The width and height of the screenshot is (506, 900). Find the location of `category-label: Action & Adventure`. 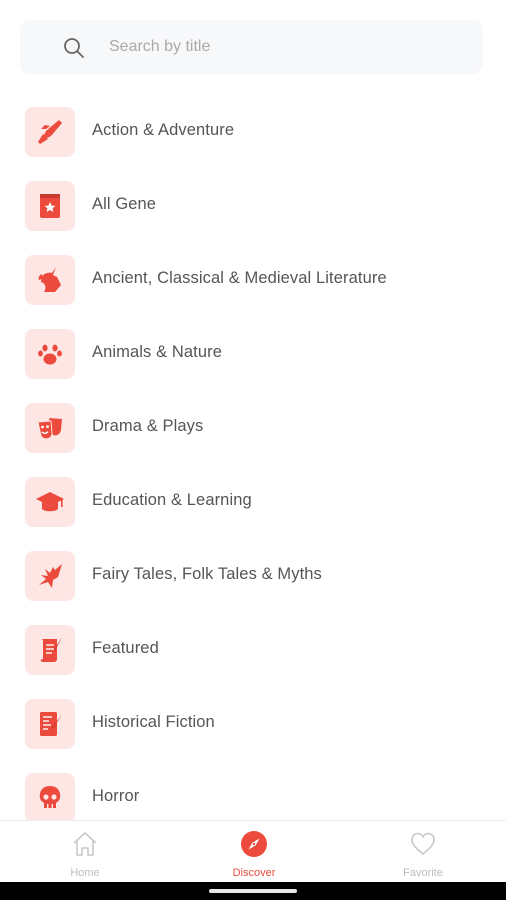

category-label: Action & Adventure is located at coordinates (163, 130).